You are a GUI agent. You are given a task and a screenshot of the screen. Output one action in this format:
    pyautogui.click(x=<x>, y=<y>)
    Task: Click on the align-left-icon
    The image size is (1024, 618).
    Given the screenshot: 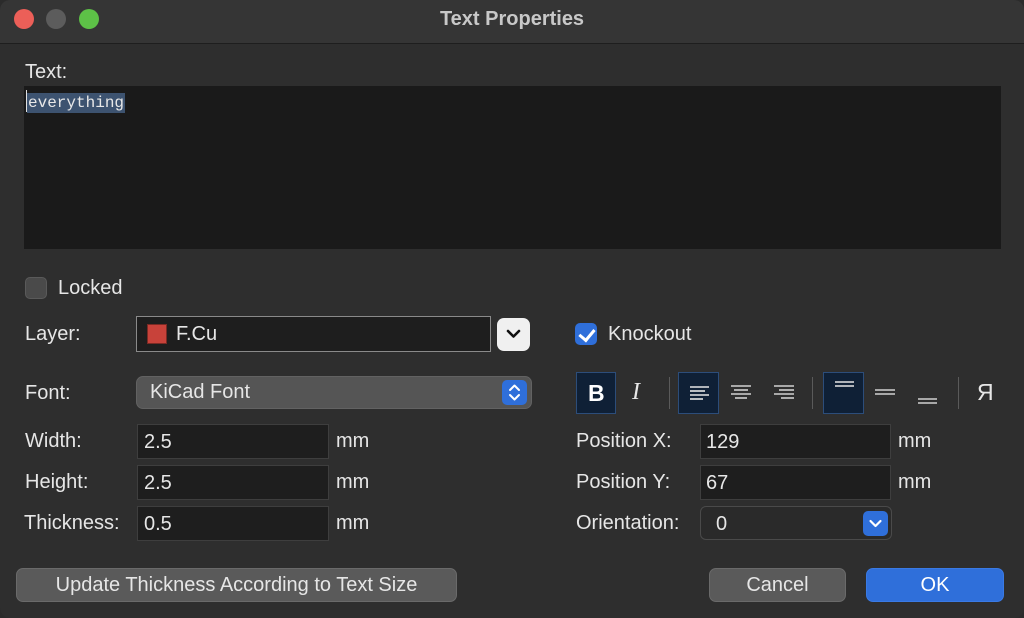 What is the action you would take?
    pyautogui.click(x=699, y=393)
    